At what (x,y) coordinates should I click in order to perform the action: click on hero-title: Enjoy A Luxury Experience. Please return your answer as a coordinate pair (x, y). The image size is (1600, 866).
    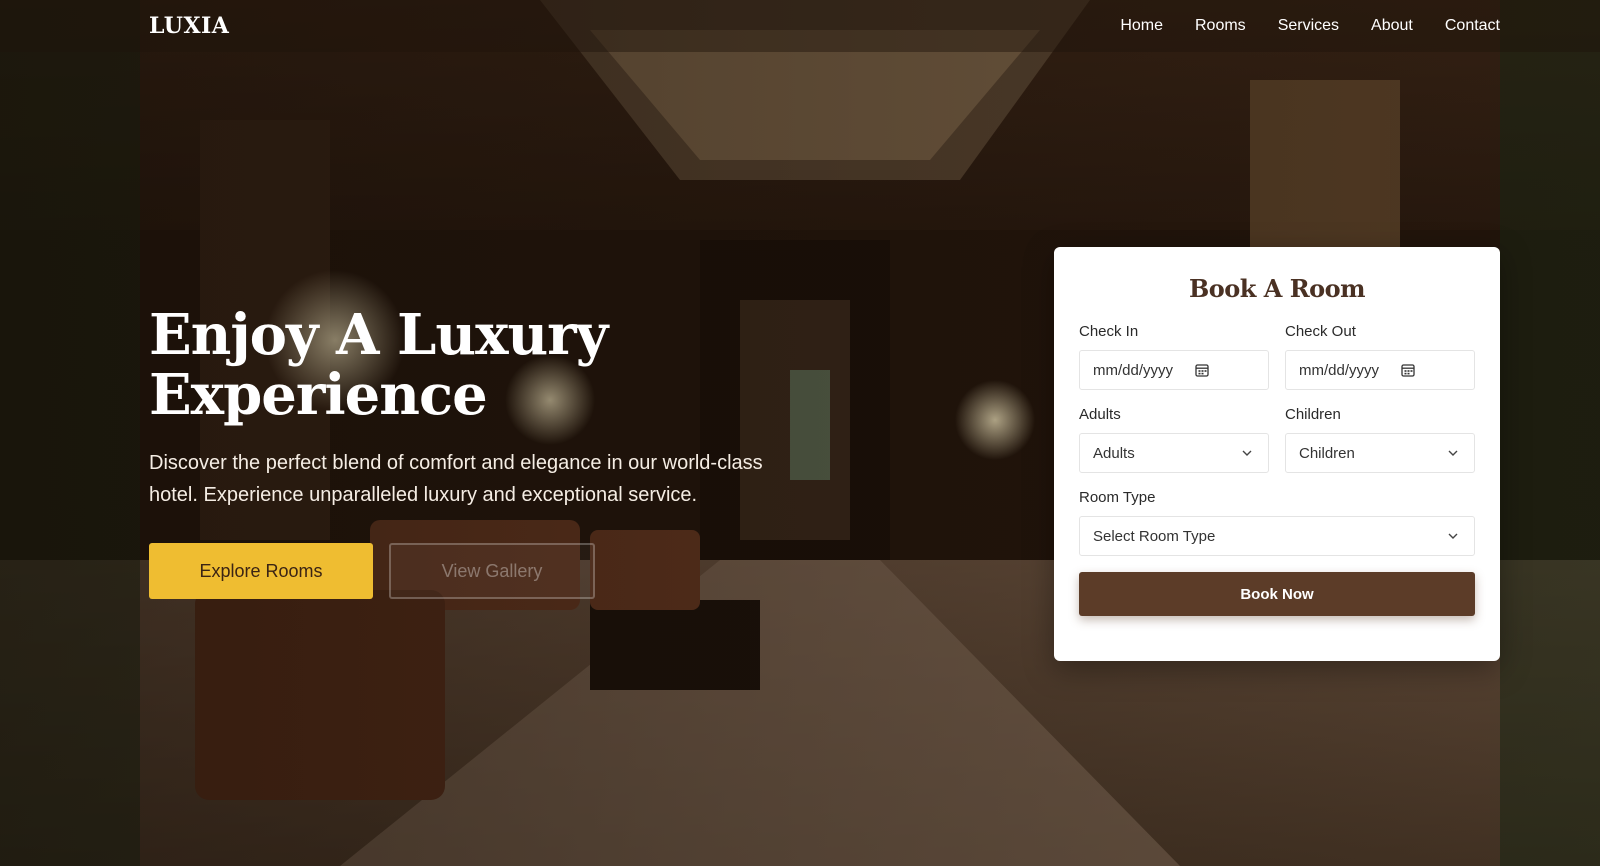
    Looking at the image, I should click on (479, 365).